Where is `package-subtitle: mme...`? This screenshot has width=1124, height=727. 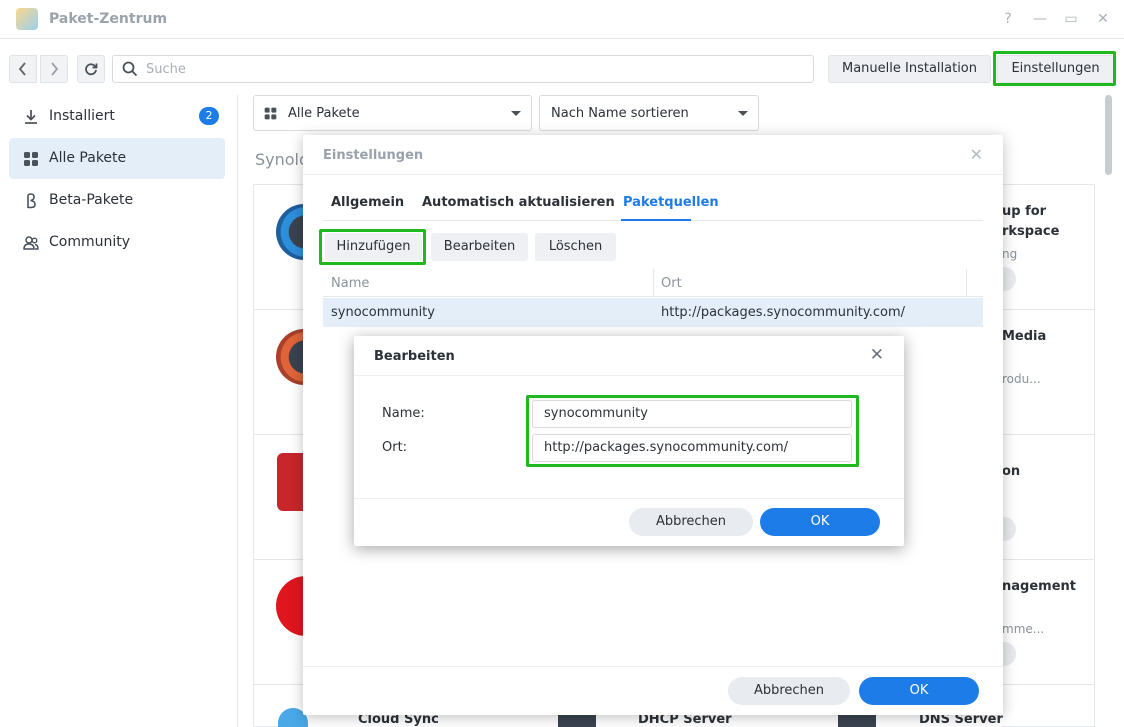 package-subtitle: mme... is located at coordinates (1023, 629).